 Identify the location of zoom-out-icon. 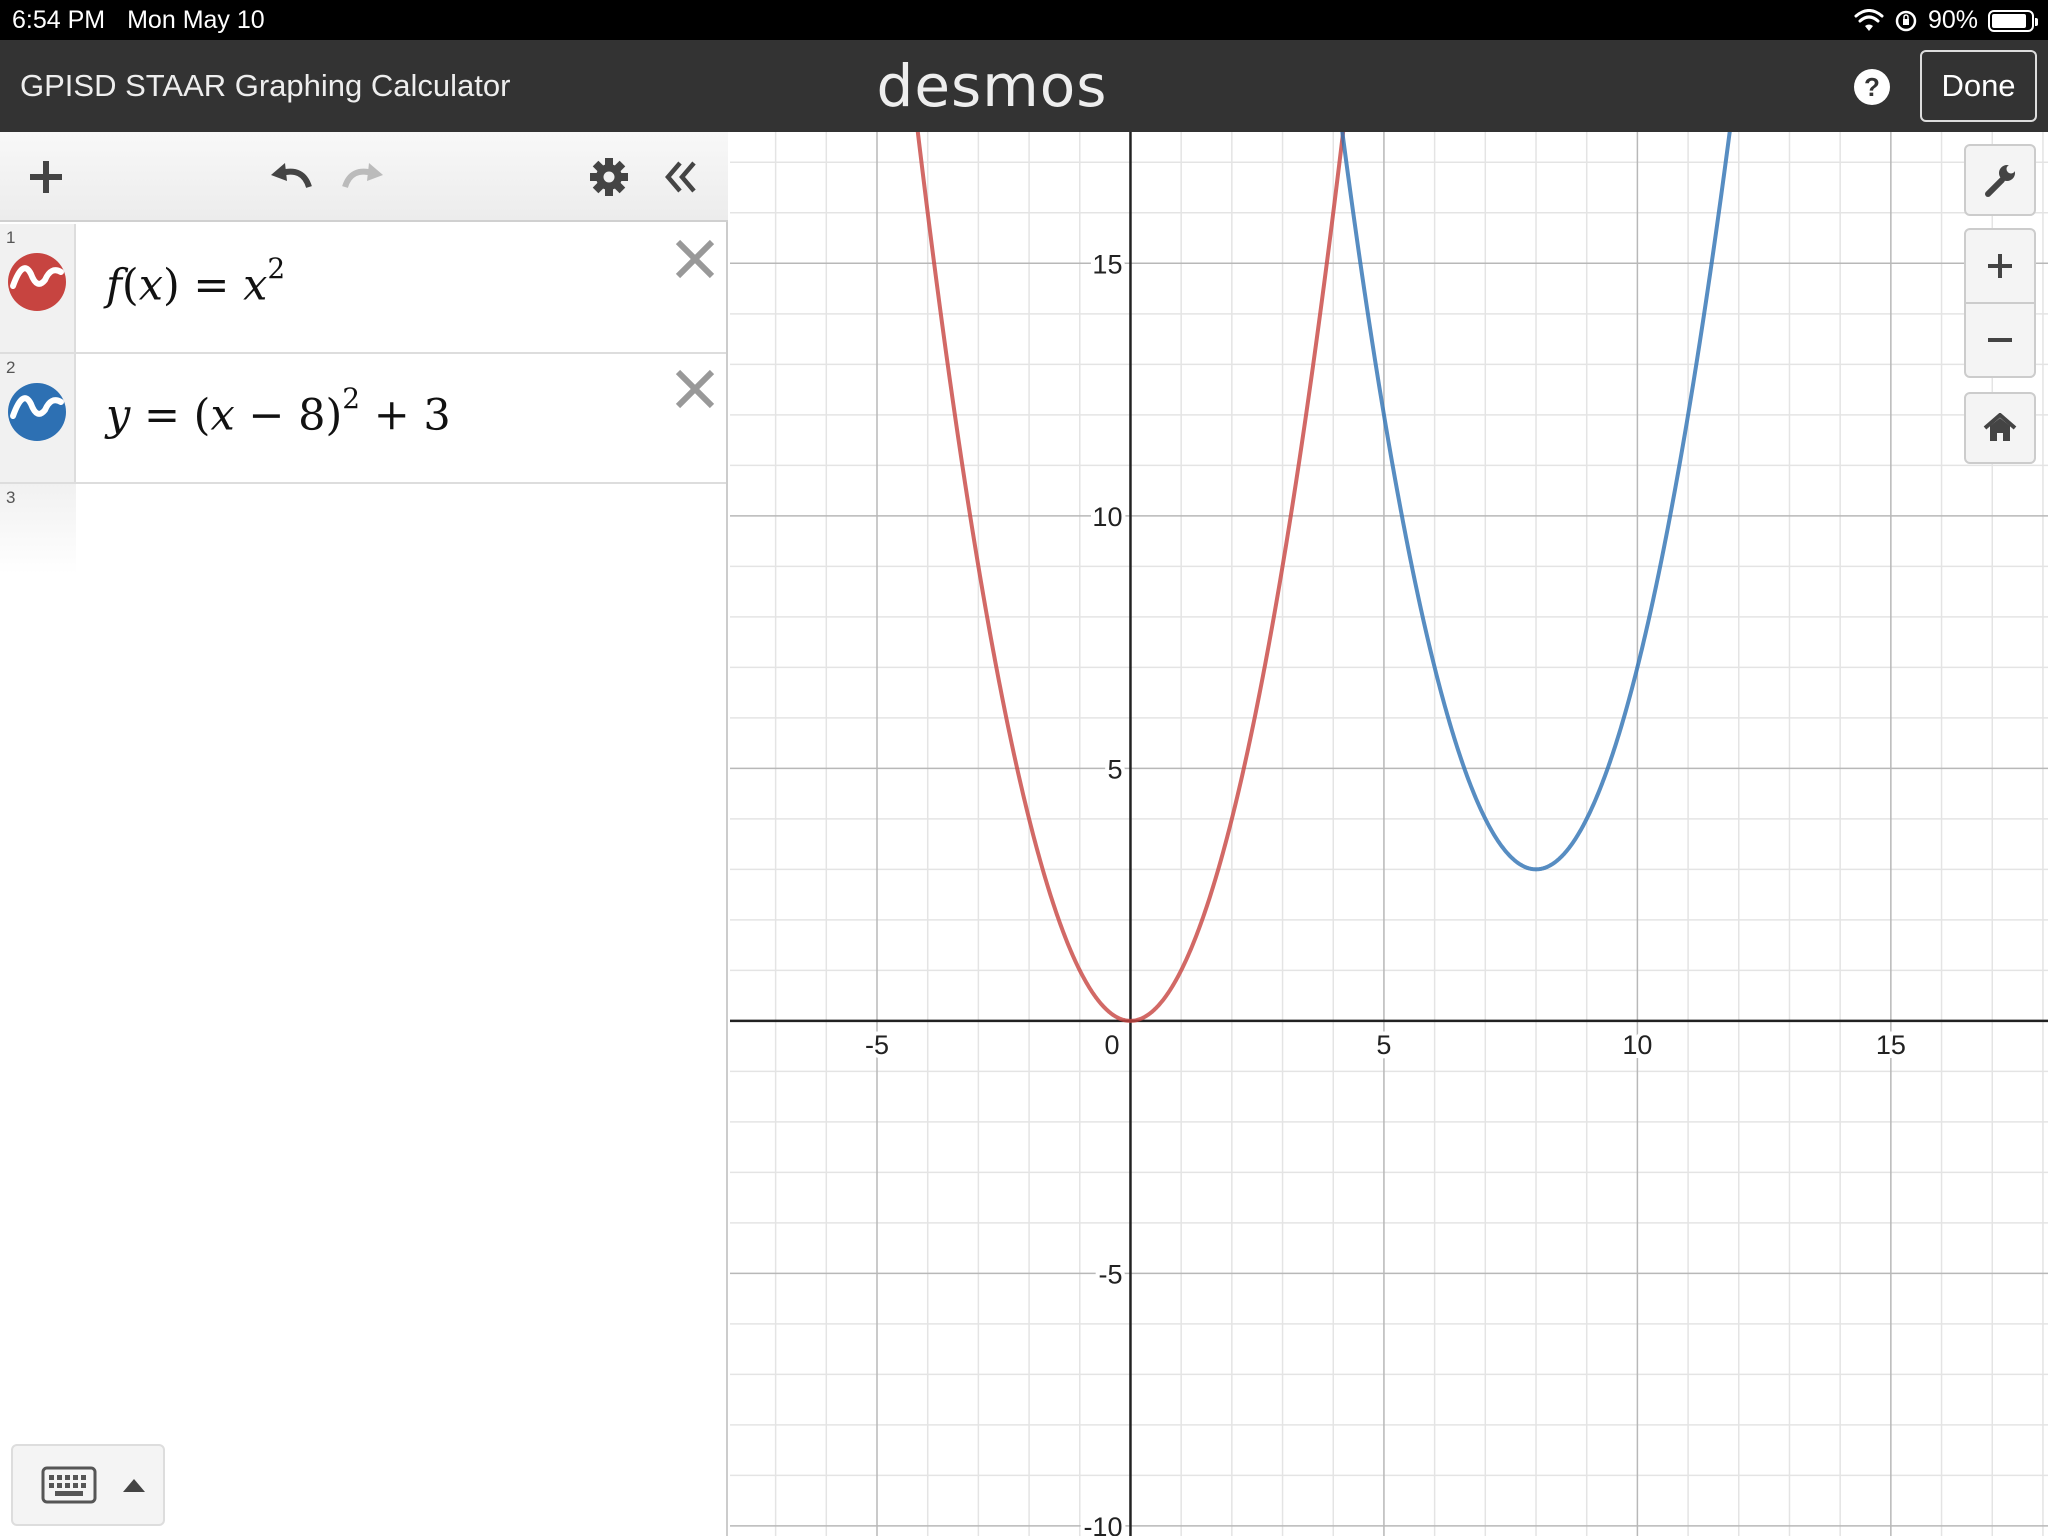
(2000, 340).